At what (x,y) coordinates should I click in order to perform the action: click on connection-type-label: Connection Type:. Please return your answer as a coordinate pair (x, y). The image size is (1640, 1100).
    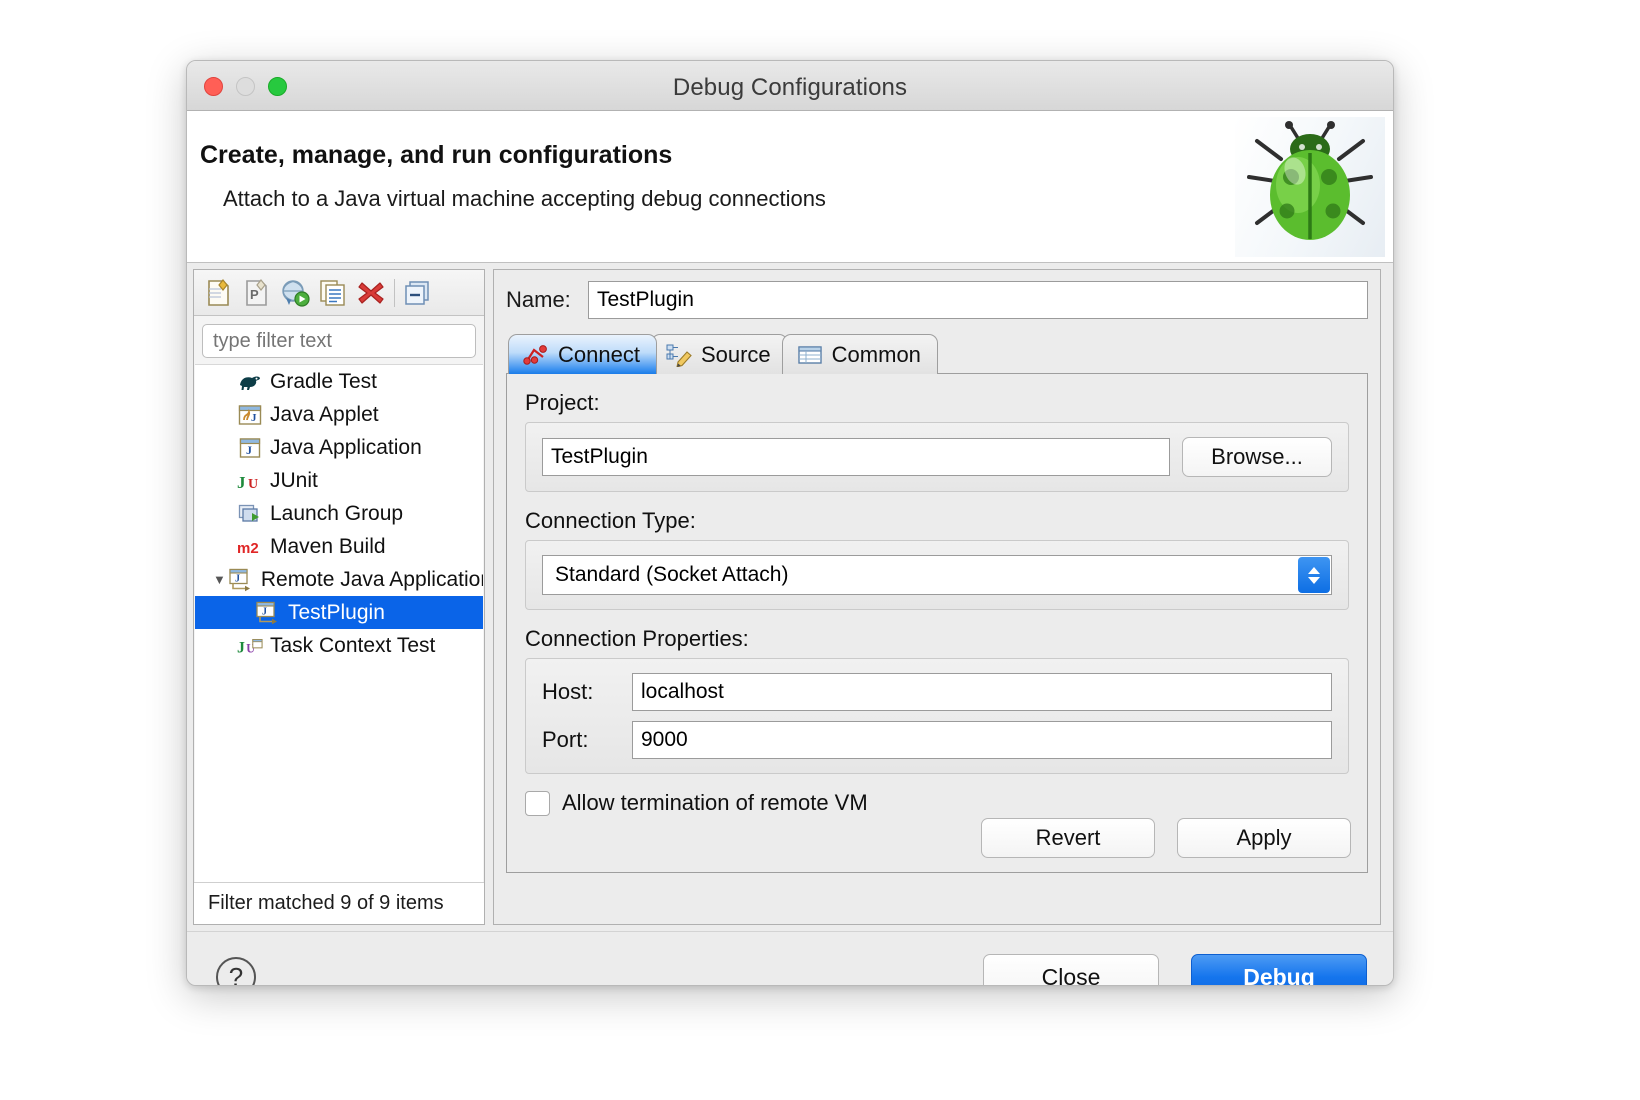
    Looking at the image, I should click on (610, 520).